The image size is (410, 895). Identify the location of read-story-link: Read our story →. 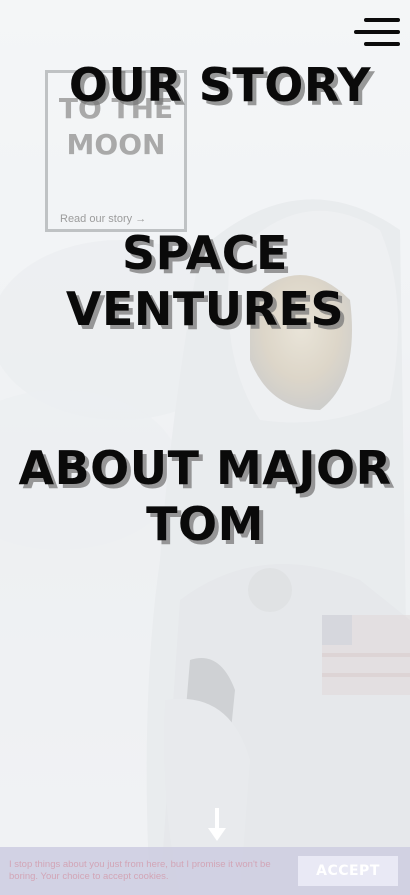
(103, 219).